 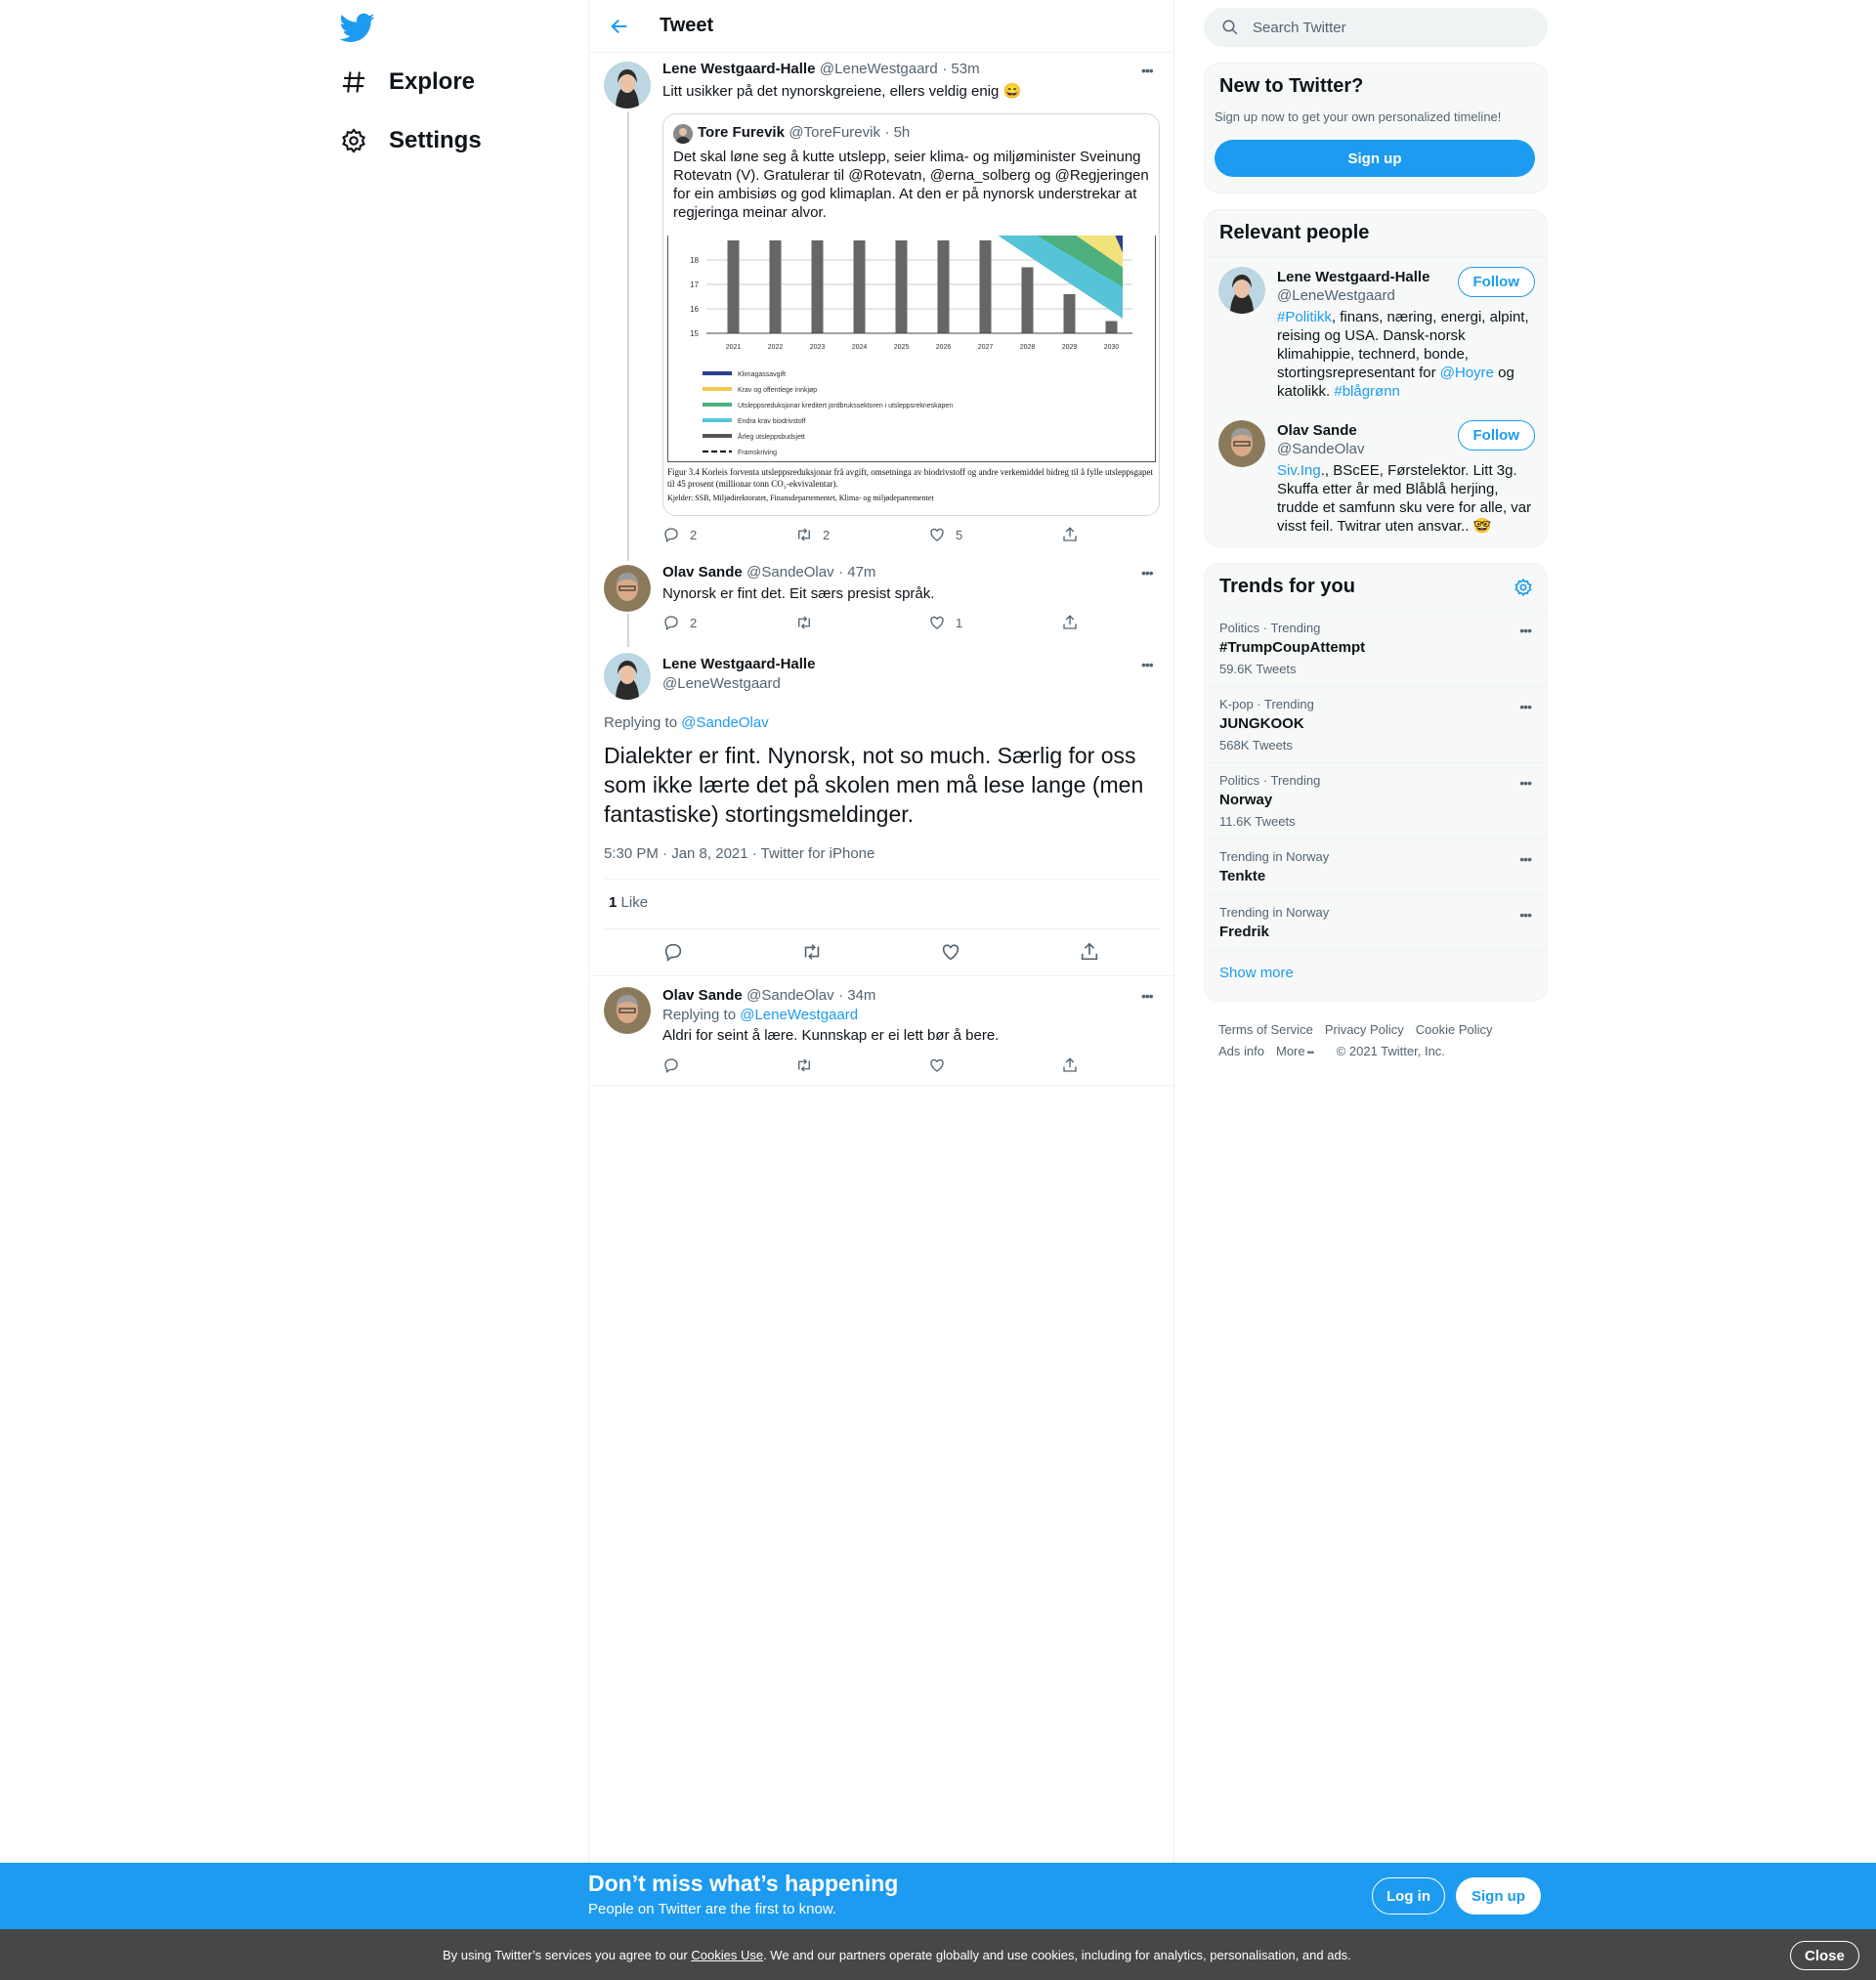 What do you see at coordinates (1317, 430) in the screenshot?
I see `person-name: Olav Sande` at bounding box center [1317, 430].